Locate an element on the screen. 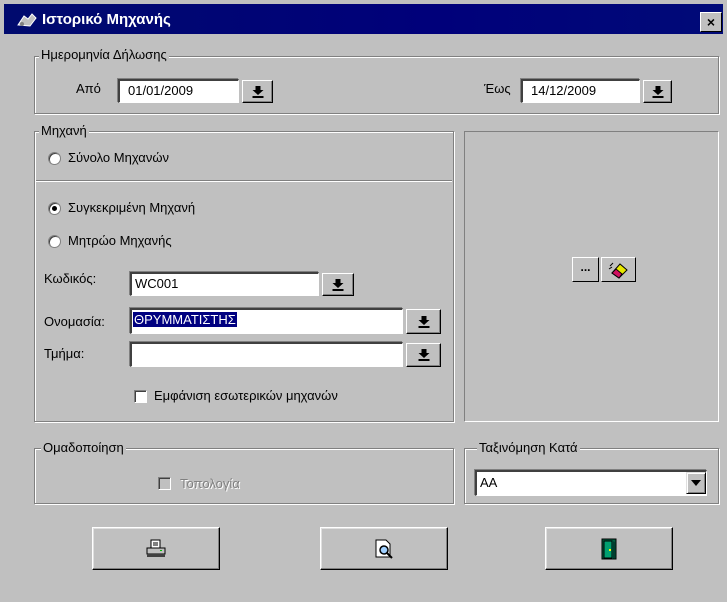 The height and width of the screenshot is (602, 727). exit-button is located at coordinates (609, 548).